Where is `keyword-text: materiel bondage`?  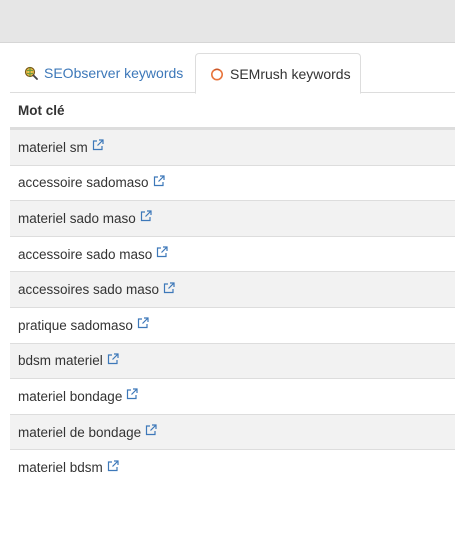
keyword-text: materiel bondage is located at coordinates (70, 396).